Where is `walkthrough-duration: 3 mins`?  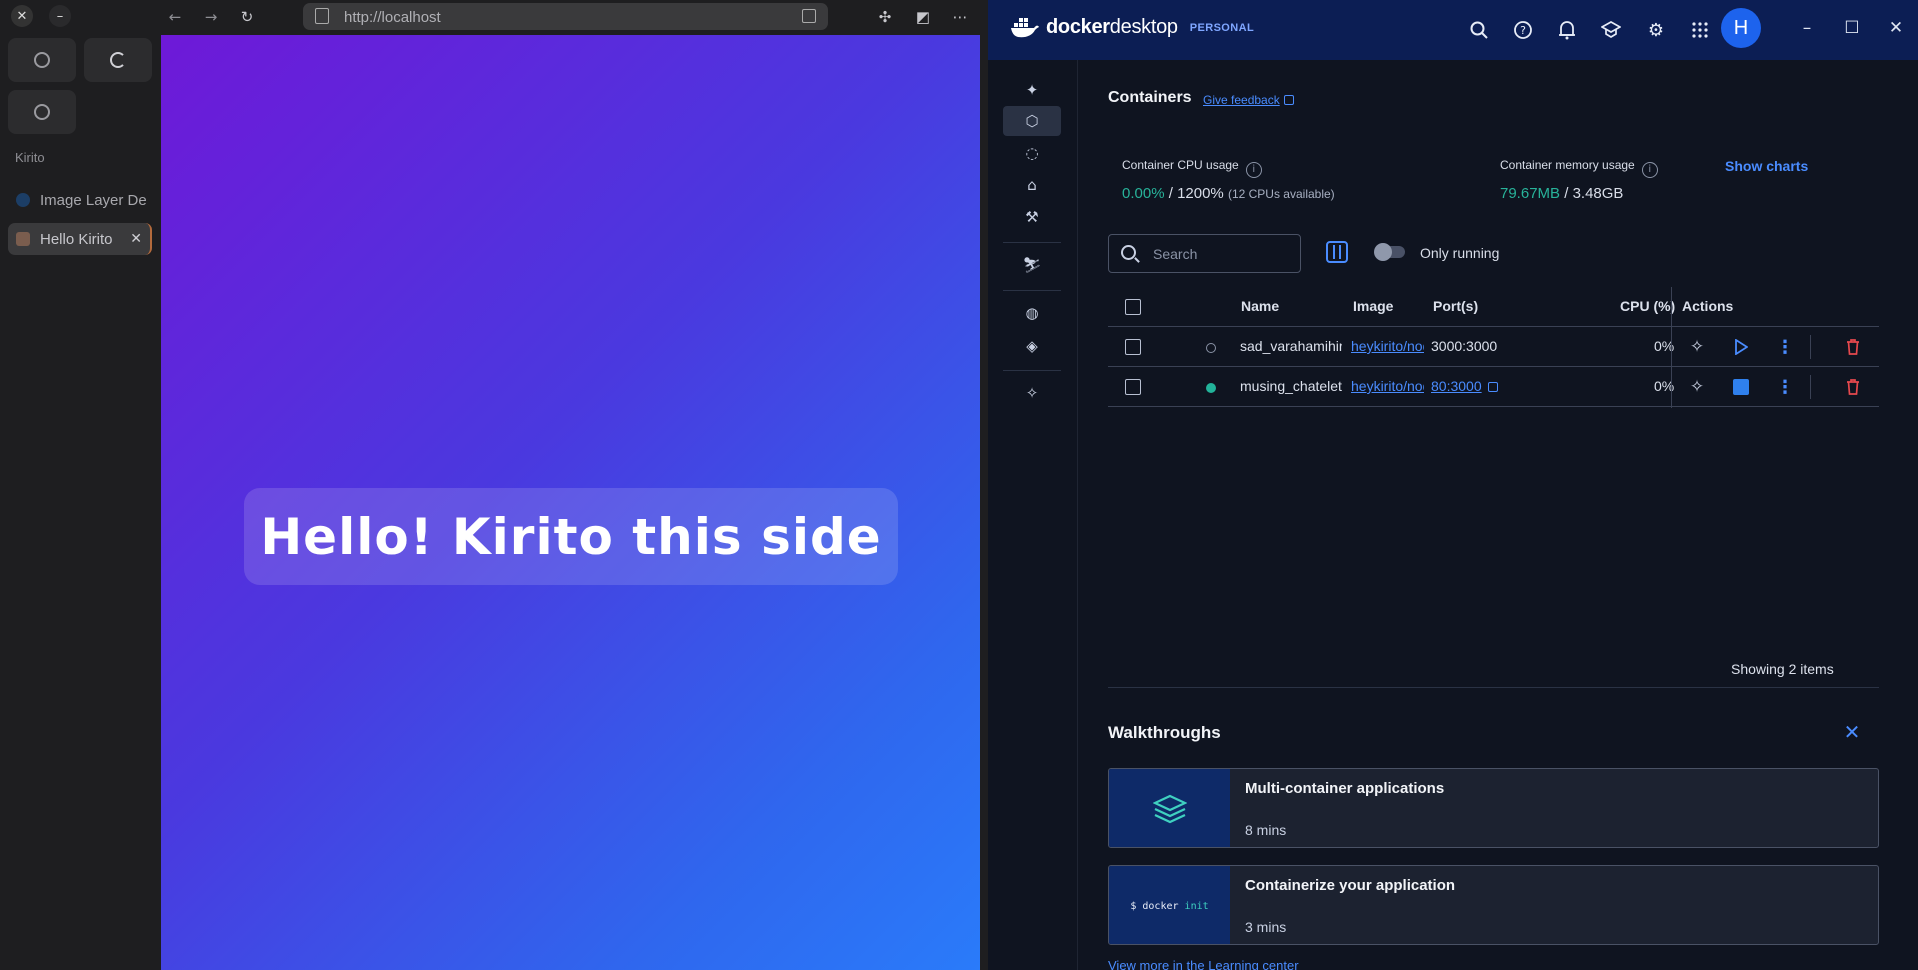 walkthrough-duration: 3 mins is located at coordinates (1266, 927).